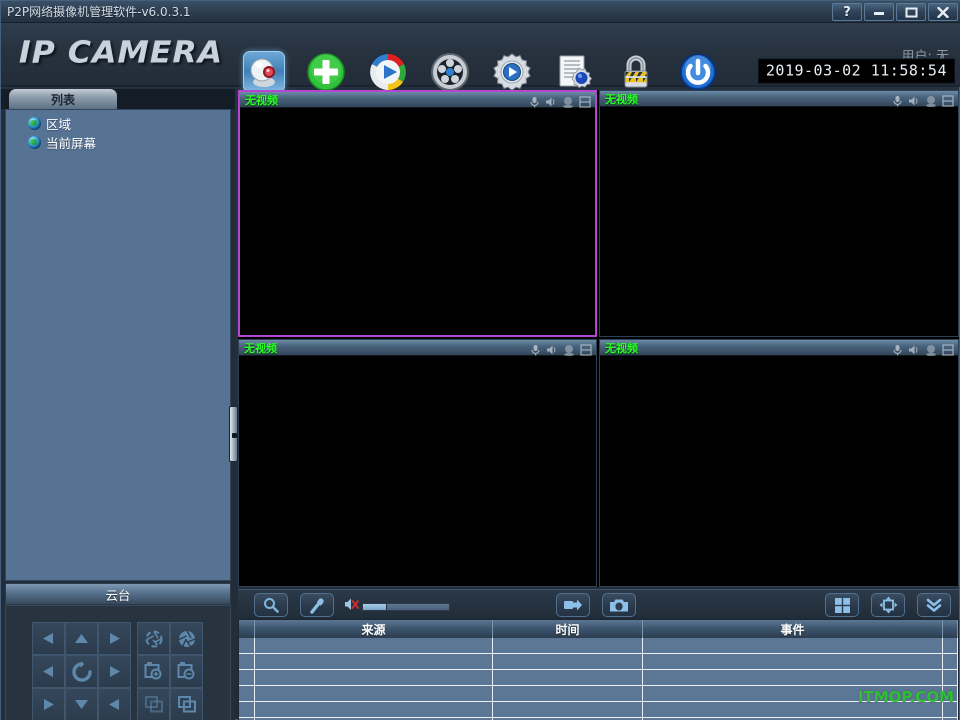 This screenshot has height=720, width=960. What do you see at coordinates (121, 123) in the screenshot?
I see `tree-item-area: 区域` at bounding box center [121, 123].